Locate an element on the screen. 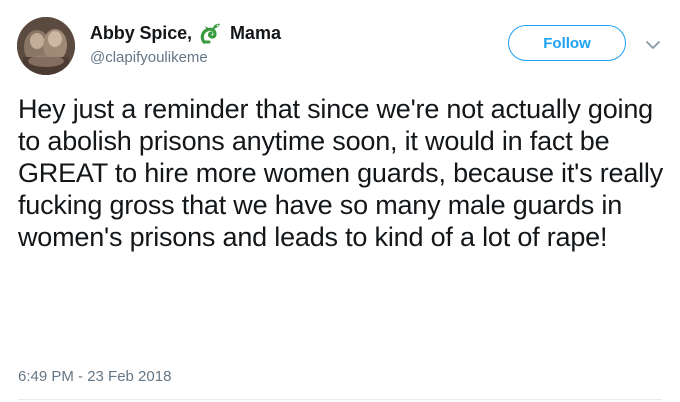  dragon-emoji-icon is located at coordinates (211, 33).